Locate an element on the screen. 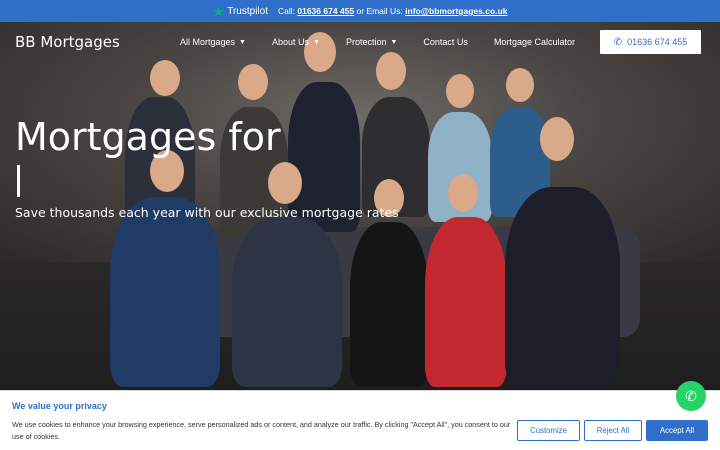 The image size is (720, 450). reject-all-button: Reject All is located at coordinates (613, 430).